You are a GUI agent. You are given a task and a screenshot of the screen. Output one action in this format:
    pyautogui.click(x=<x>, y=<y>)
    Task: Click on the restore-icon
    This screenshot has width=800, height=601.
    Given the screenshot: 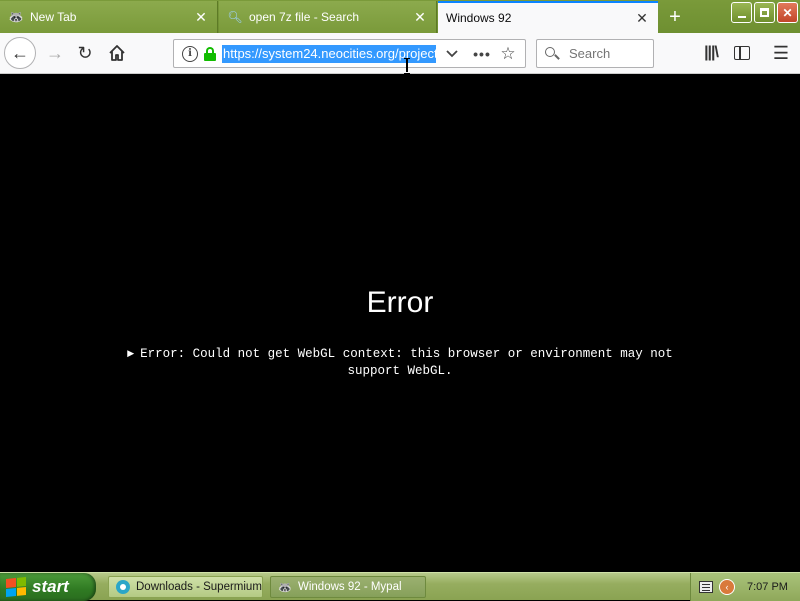 What is the action you would take?
    pyautogui.click(x=764, y=12)
    